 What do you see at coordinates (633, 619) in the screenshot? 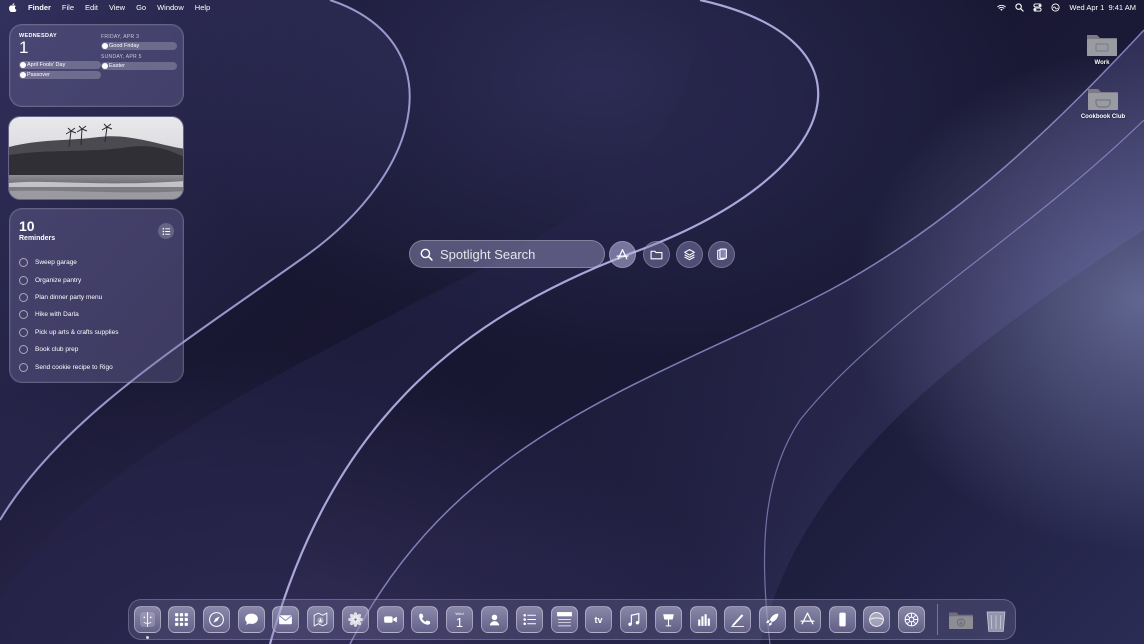
I see `music-icon` at bounding box center [633, 619].